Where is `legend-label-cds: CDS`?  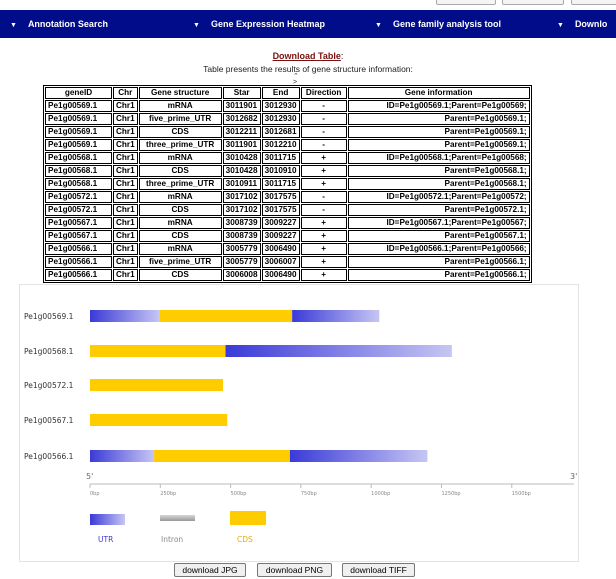 legend-label-cds: CDS is located at coordinates (245, 539).